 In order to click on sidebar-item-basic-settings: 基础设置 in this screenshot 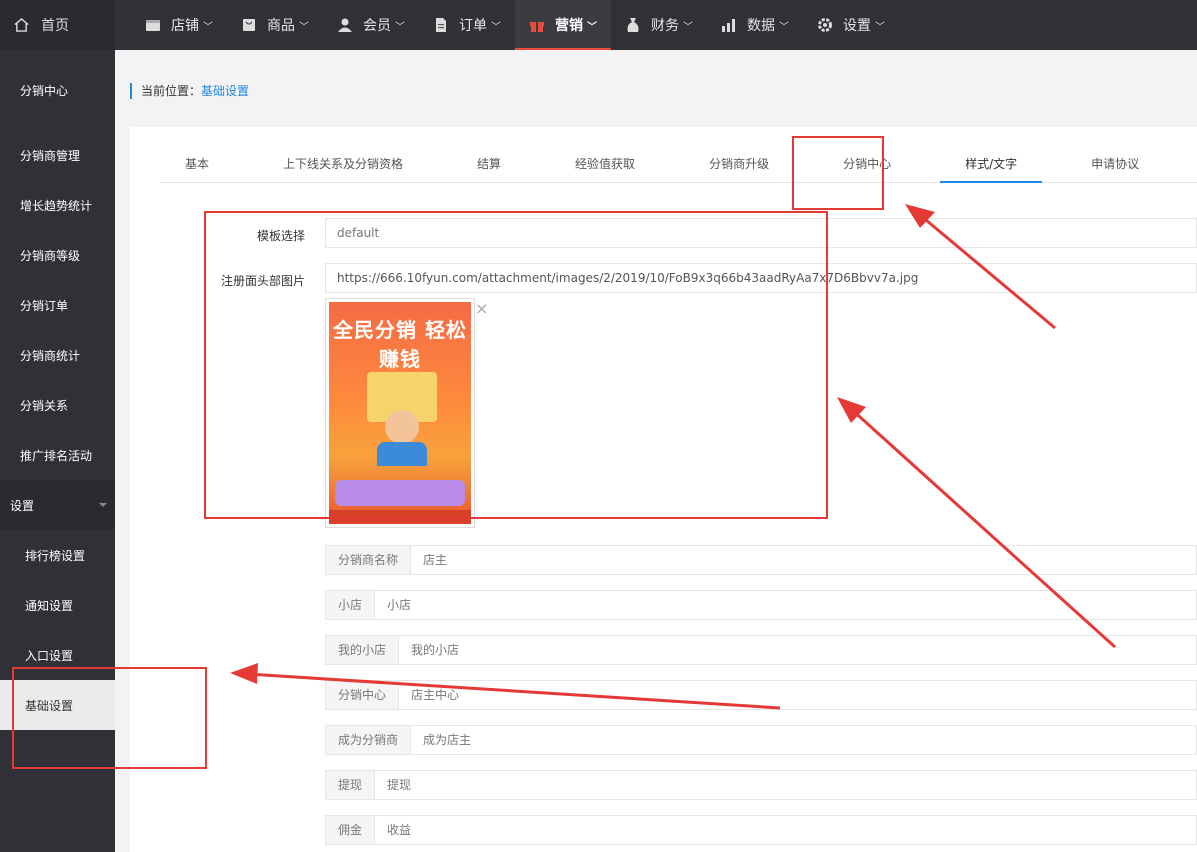, I will do `click(57, 705)`.